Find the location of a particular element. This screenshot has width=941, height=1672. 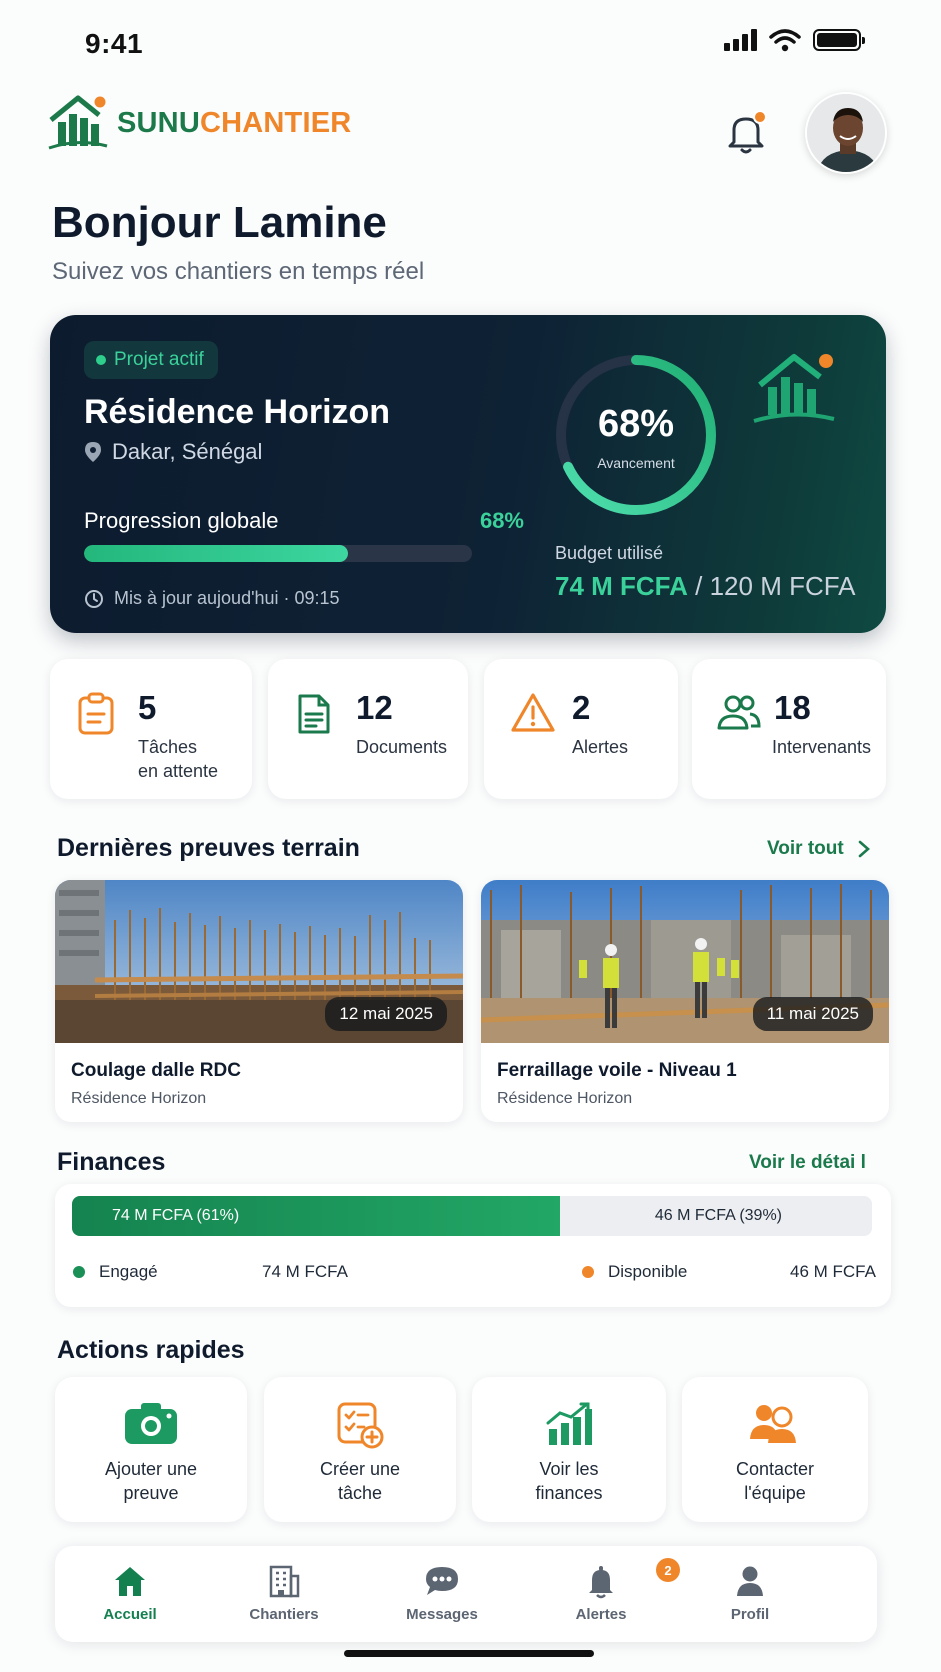

legend-engaged: Engagé is located at coordinates (115, 1272).